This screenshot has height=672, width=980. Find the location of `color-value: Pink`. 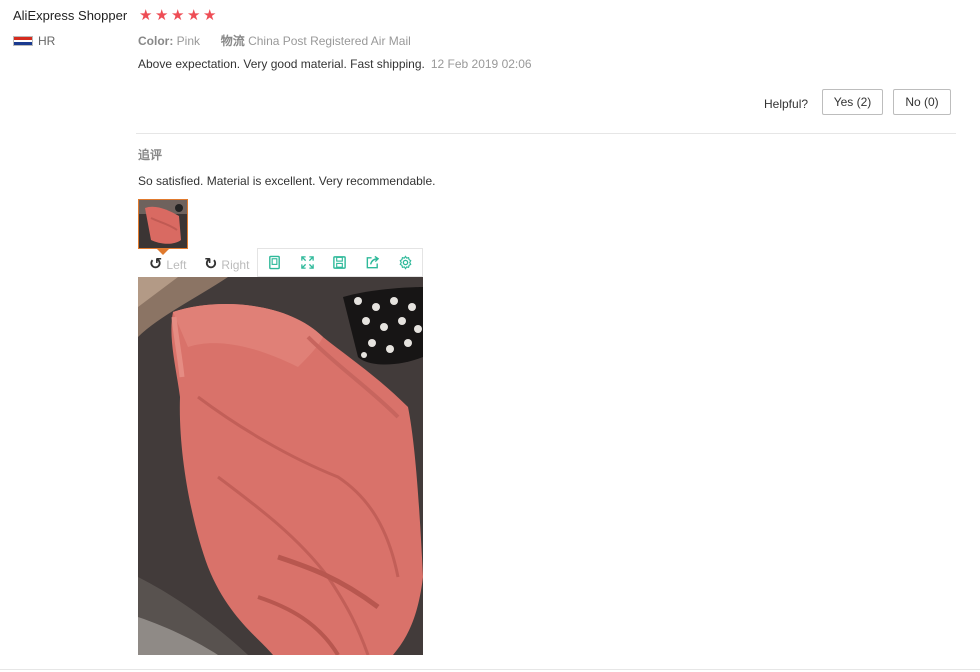

color-value: Pink is located at coordinates (188, 41).